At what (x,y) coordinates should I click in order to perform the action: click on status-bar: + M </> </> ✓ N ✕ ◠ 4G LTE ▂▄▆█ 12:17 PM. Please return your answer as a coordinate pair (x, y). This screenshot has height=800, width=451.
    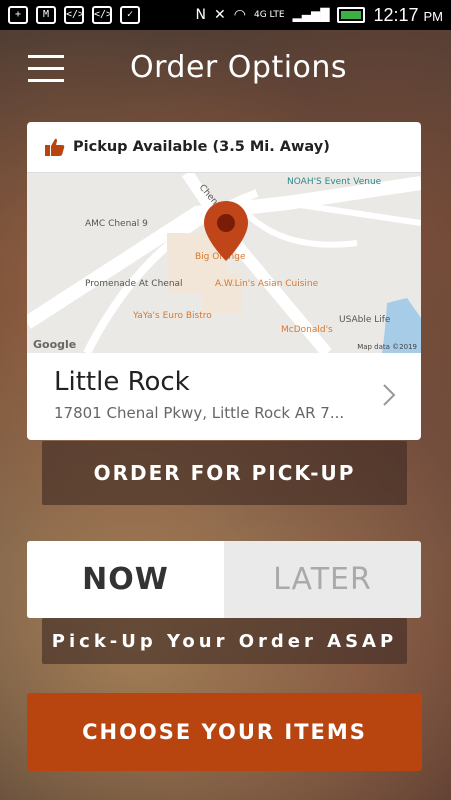
    Looking at the image, I should click on (225, 15).